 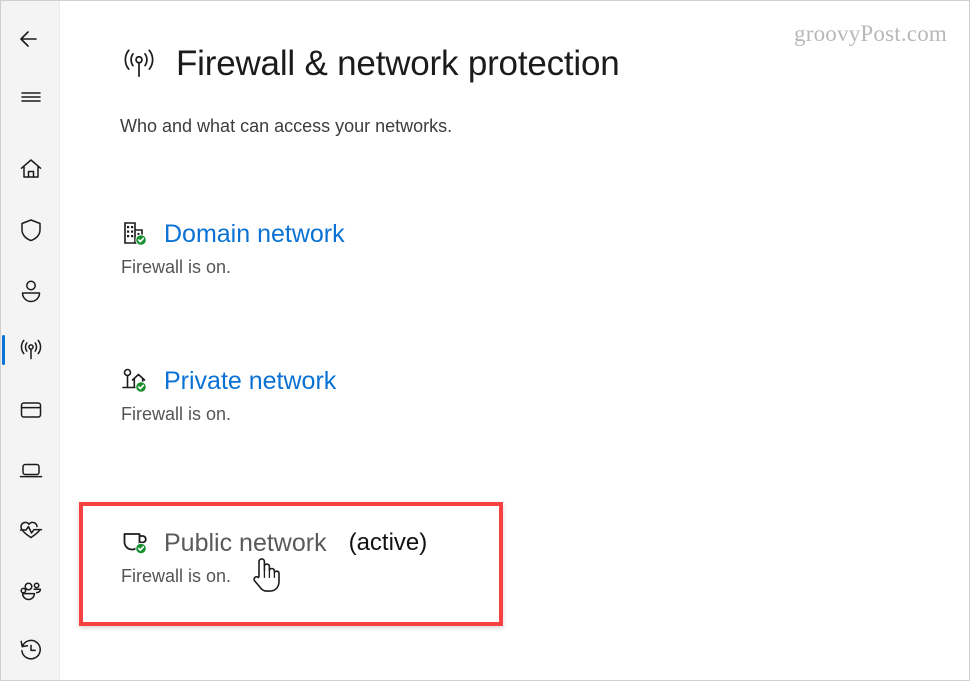 I want to click on page-title: Firewall & network protection, so click(x=398, y=63).